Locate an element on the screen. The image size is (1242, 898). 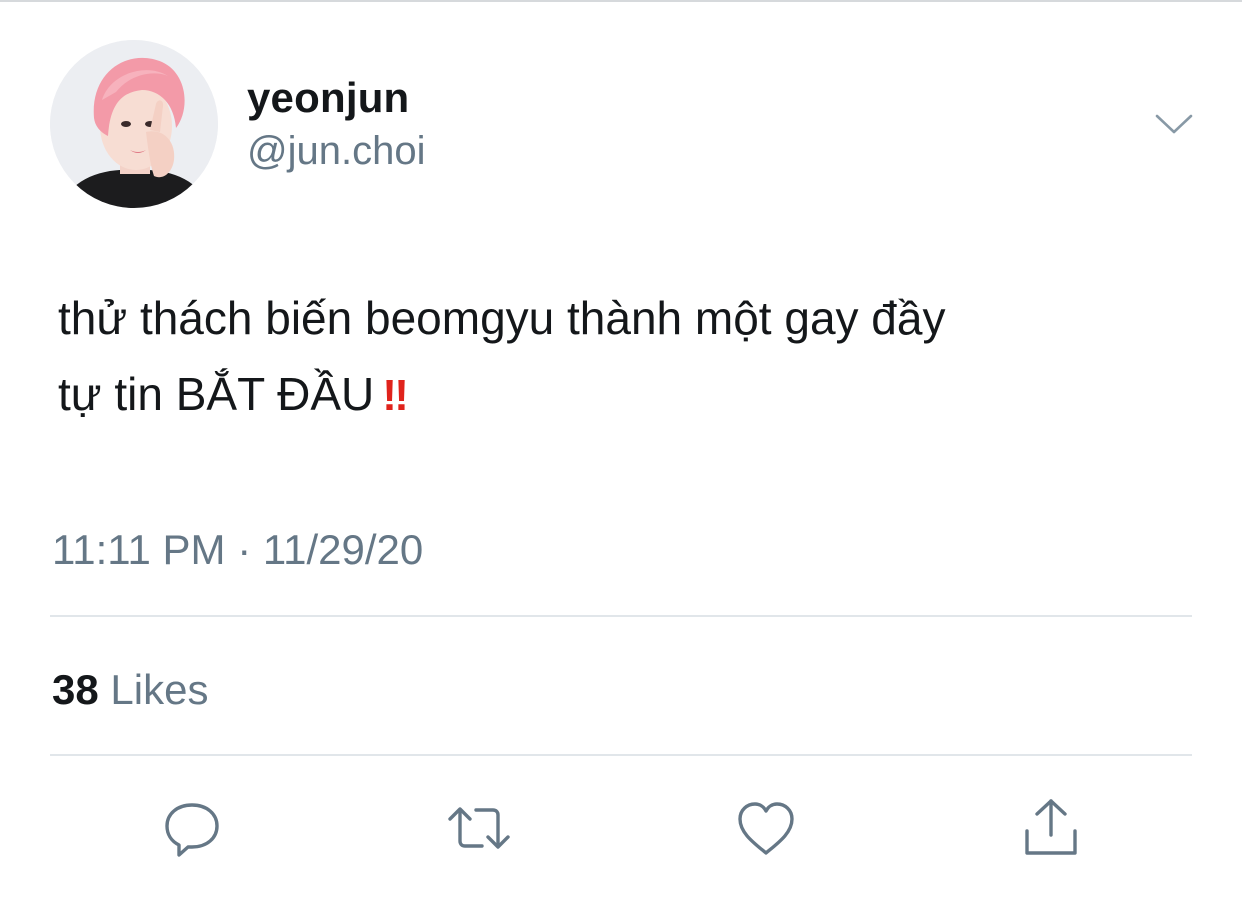
likes-count: 38 is located at coordinates (75, 689).